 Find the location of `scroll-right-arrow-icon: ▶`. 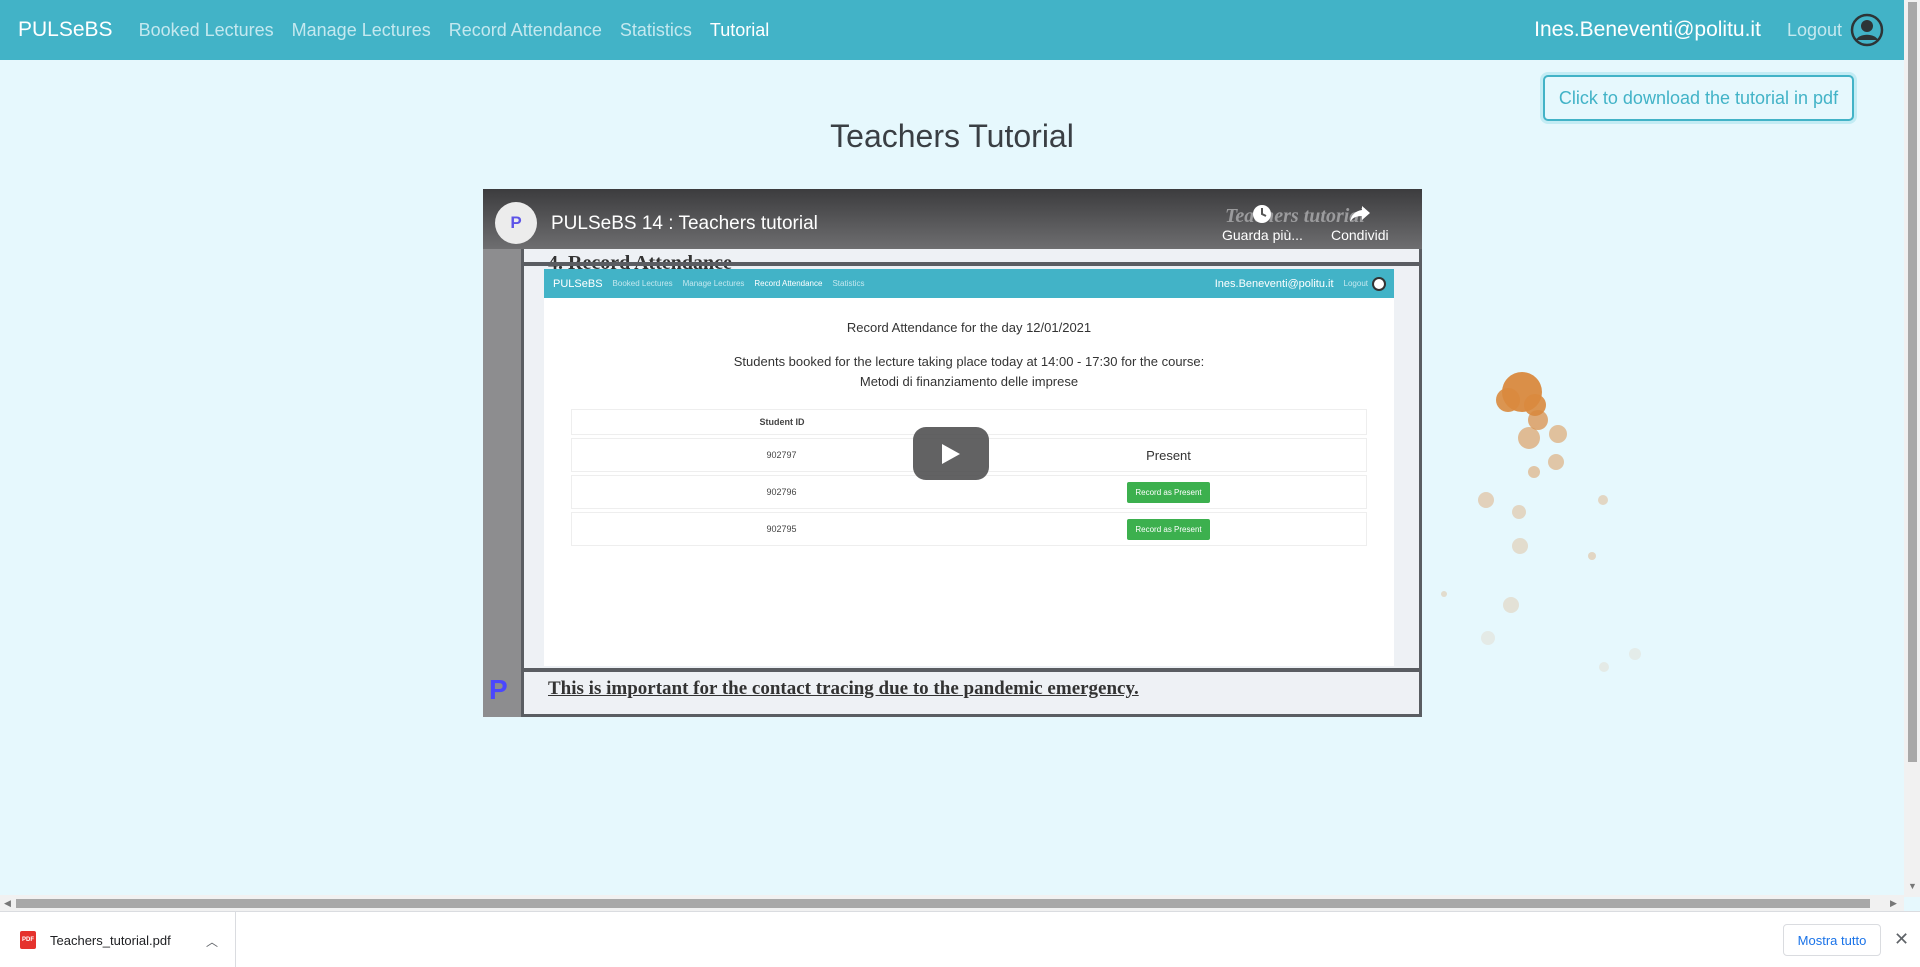

scroll-right-arrow-icon: ▶ is located at coordinates (1893, 903).